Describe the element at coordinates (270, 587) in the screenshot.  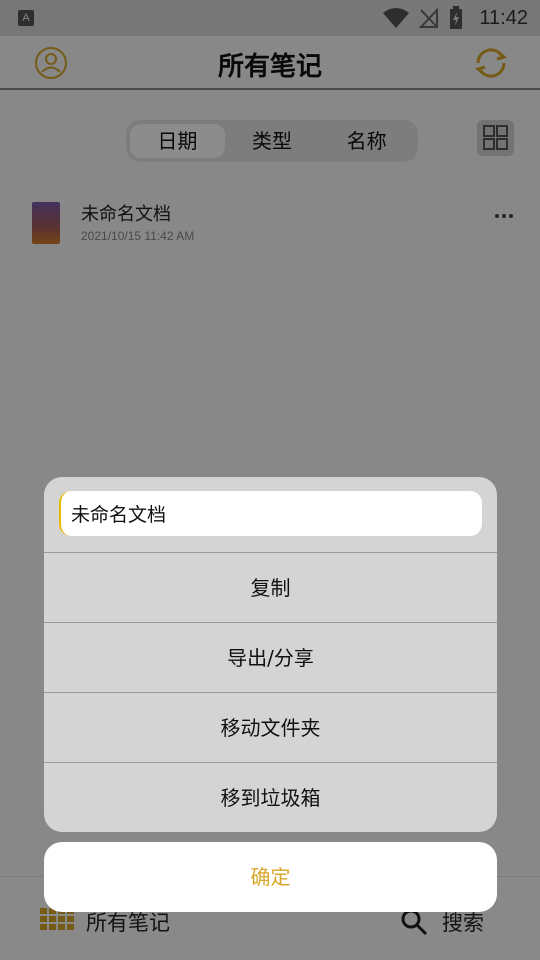
I see `copy-button: 复制` at that location.